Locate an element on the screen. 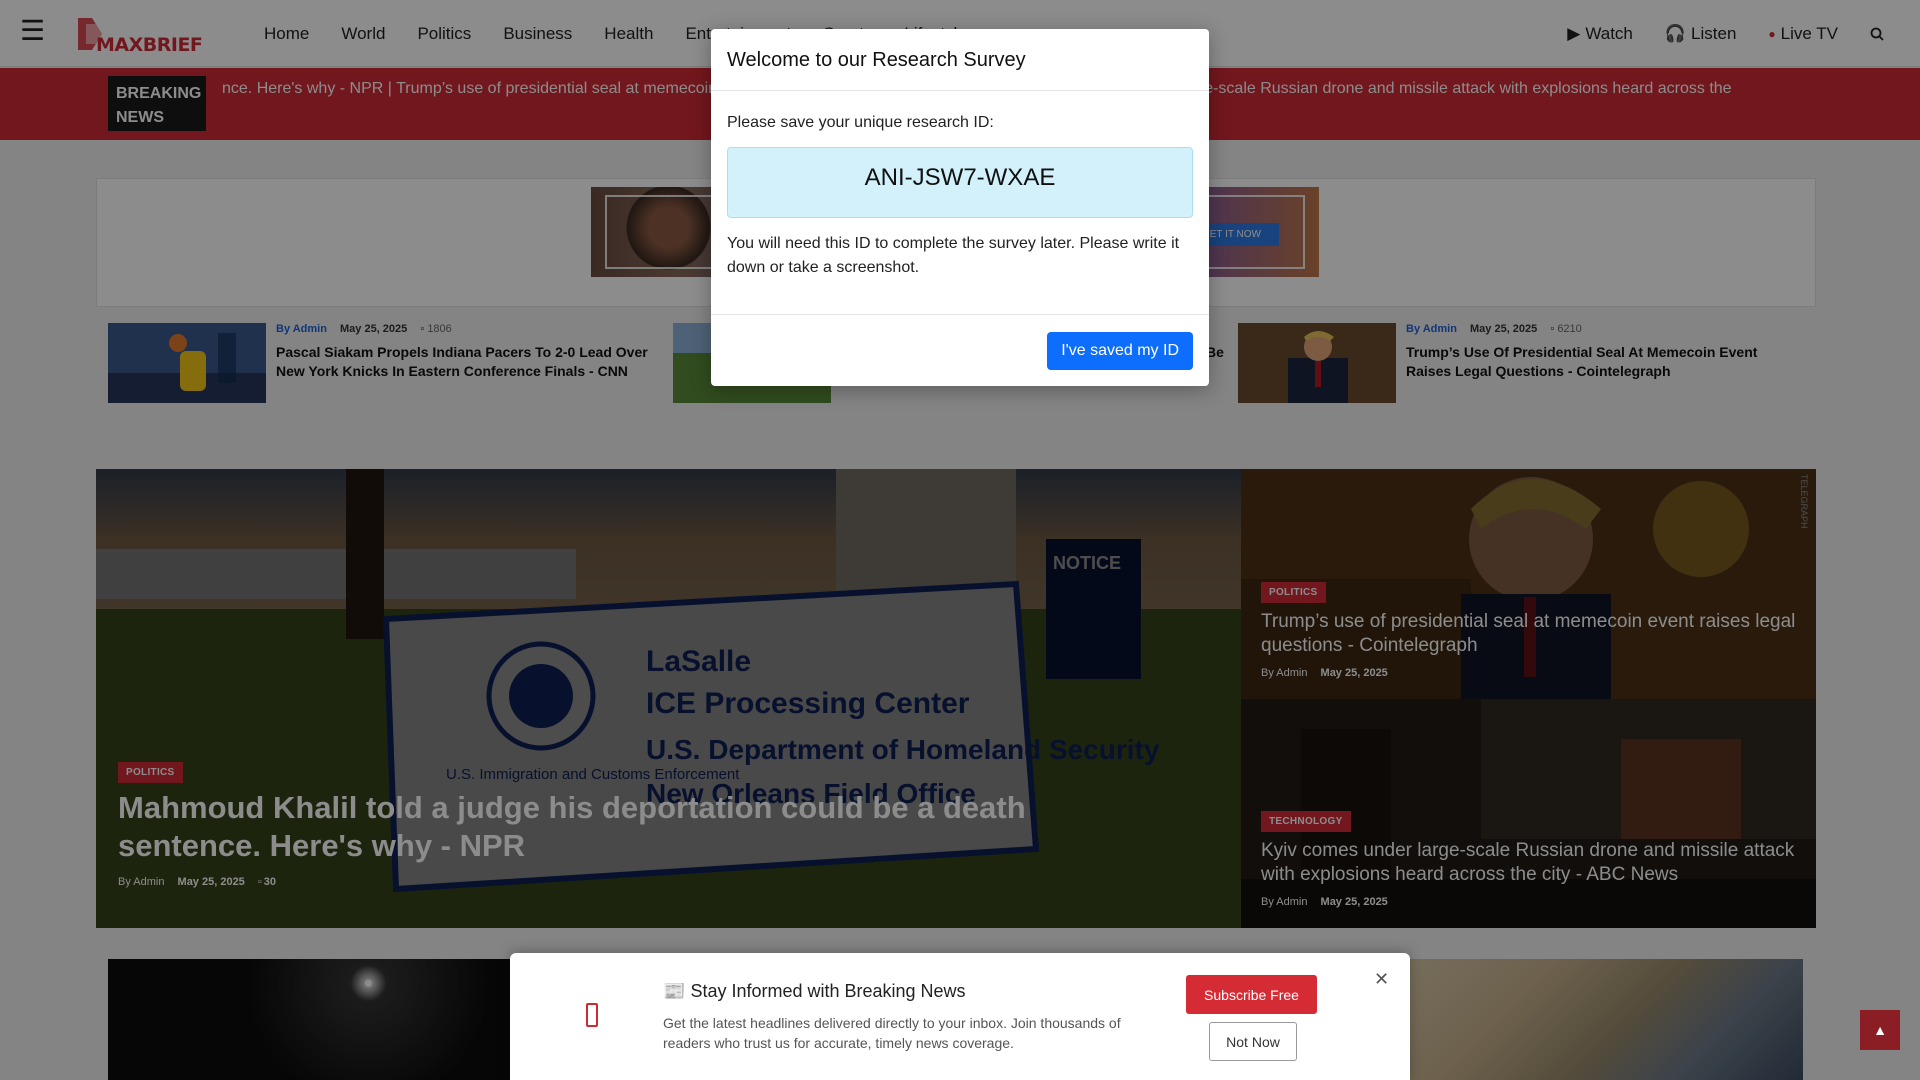 This screenshot has height=1080, width=1920. arrow-up-icon: ▲ is located at coordinates (1880, 1030).